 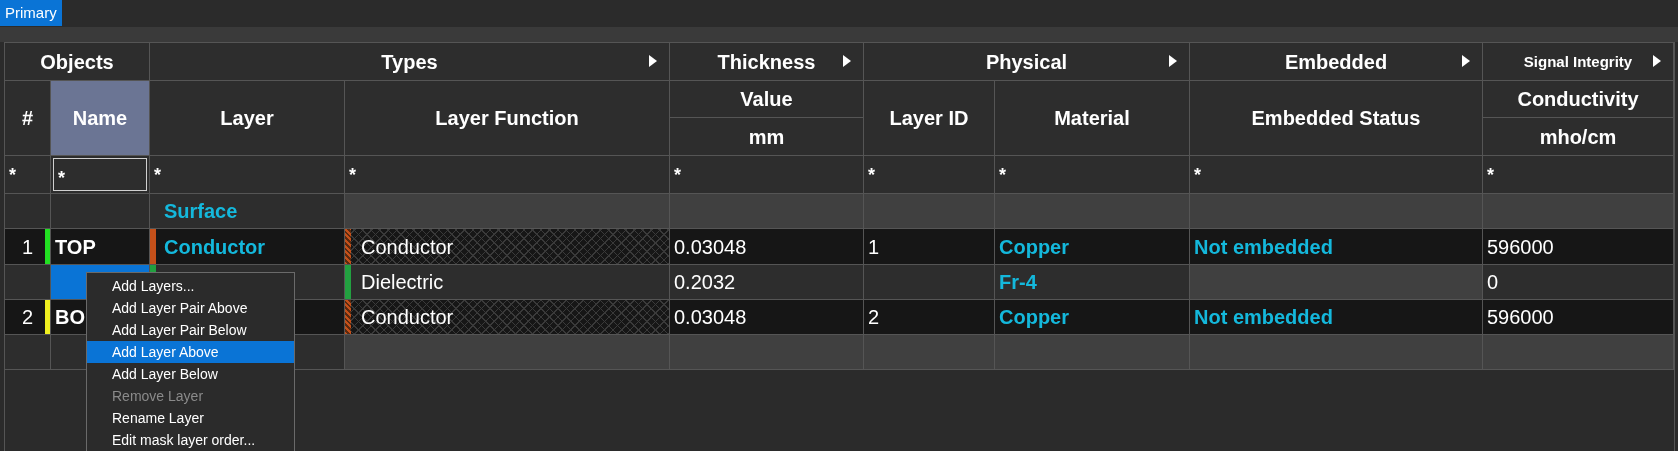 What do you see at coordinates (1336, 118) in the screenshot?
I see `column-header: Embedded Status` at bounding box center [1336, 118].